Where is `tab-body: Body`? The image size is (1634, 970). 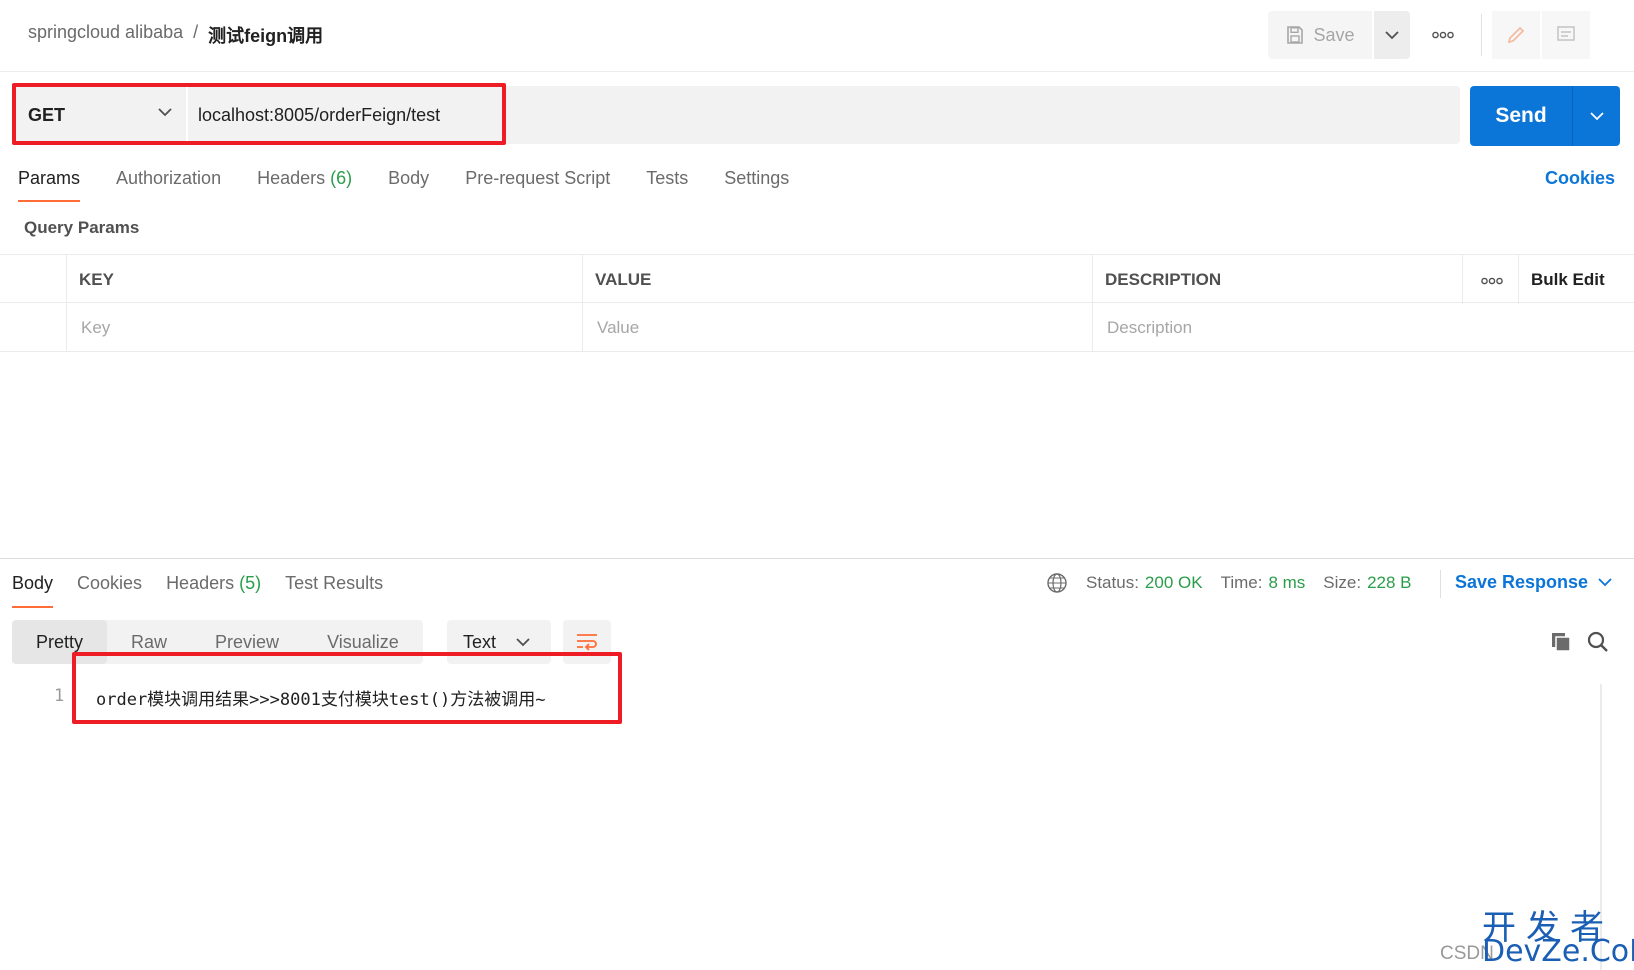
tab-body: Body is located at coordinates (408, 185).